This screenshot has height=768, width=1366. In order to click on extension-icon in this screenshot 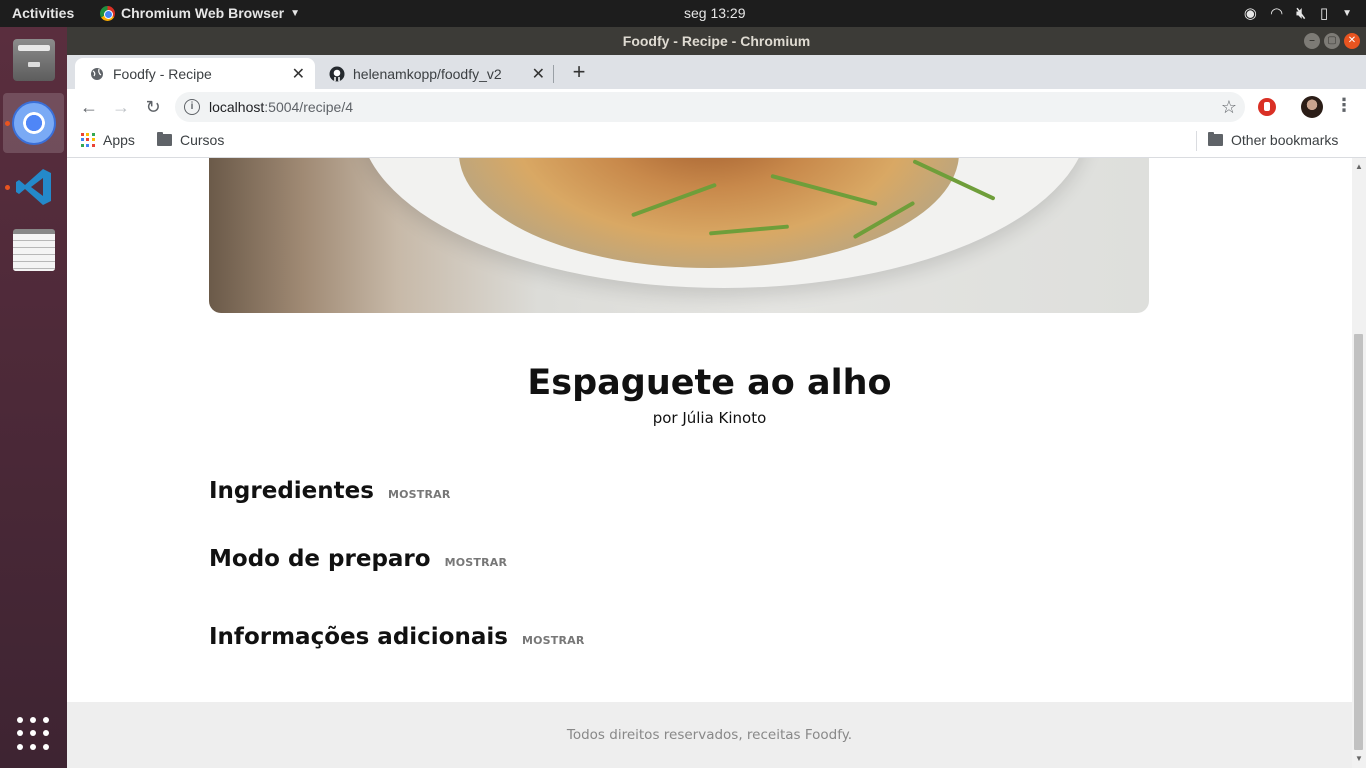, I will do `click(1267, 107)`.